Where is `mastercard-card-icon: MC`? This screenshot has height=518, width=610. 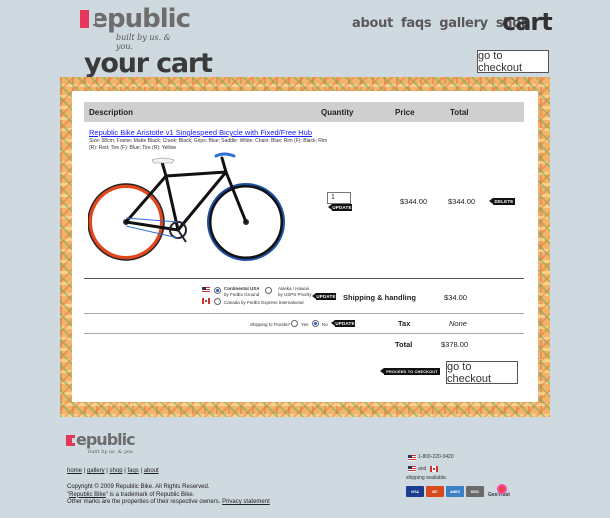
mastercard-card-icon: MC is located at coordinates (435, 491).